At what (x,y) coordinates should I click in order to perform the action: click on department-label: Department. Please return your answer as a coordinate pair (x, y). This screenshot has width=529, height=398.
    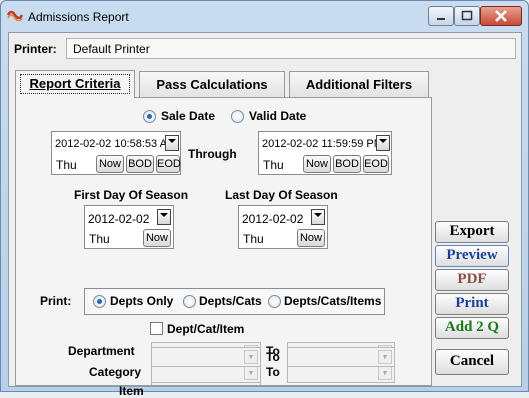
    Looking at the image, I should click on (101, 351).